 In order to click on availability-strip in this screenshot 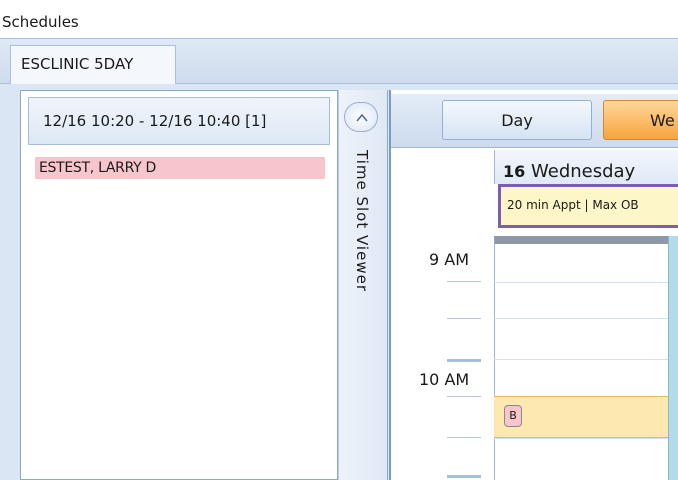, I will do `click(673, 358)`.